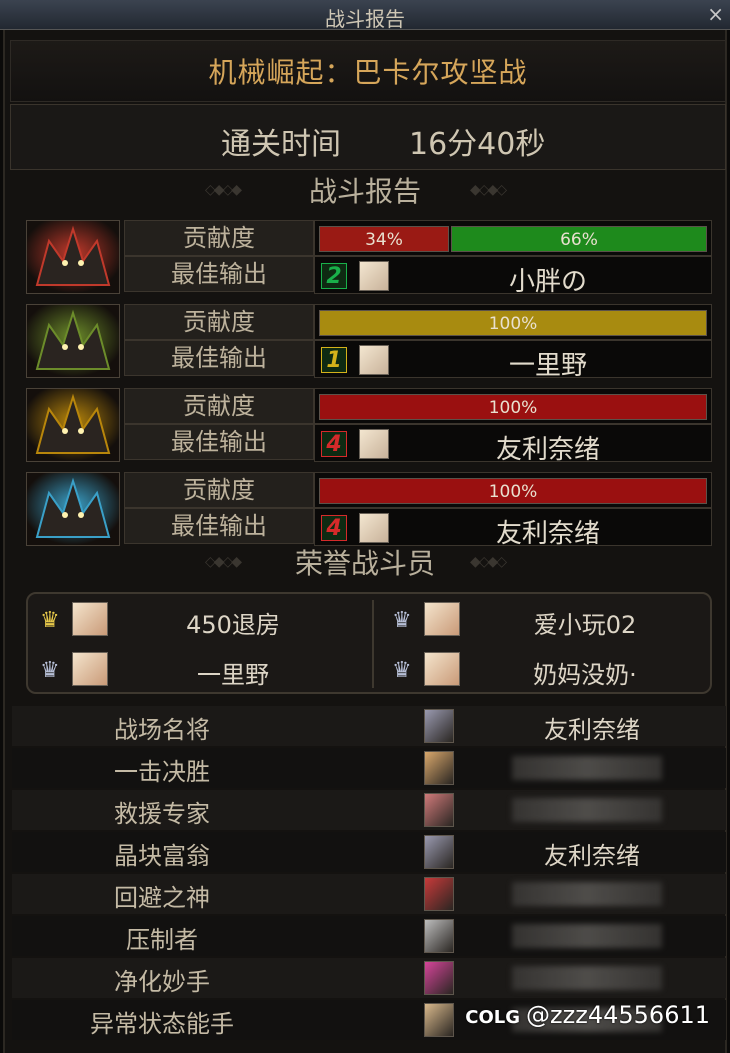 The image size is (730, 1053). Describe the element at coordinates (162, 730) in the screenshot. I see `award-title: 战场名将` at that location.